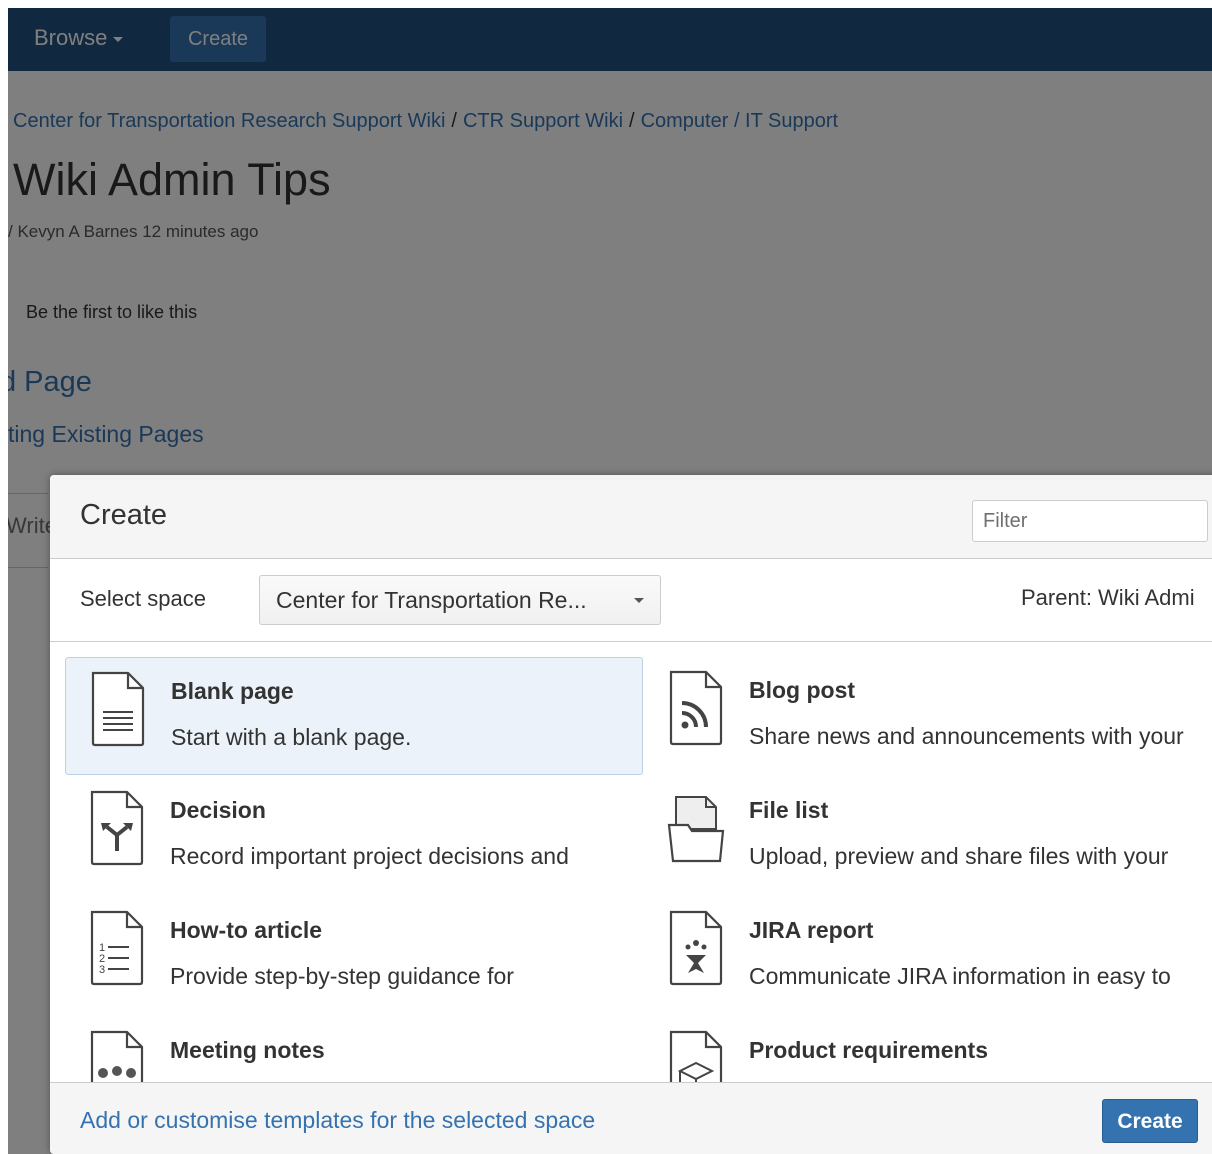  I want to click on template-description: Record important project decisions and, so click(369, 856).